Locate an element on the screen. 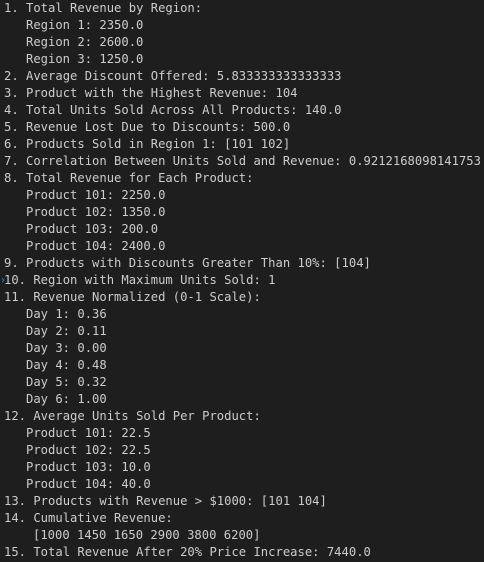  output-line-text: Region 3: 1250.0 is located at coordinates (85, 59).